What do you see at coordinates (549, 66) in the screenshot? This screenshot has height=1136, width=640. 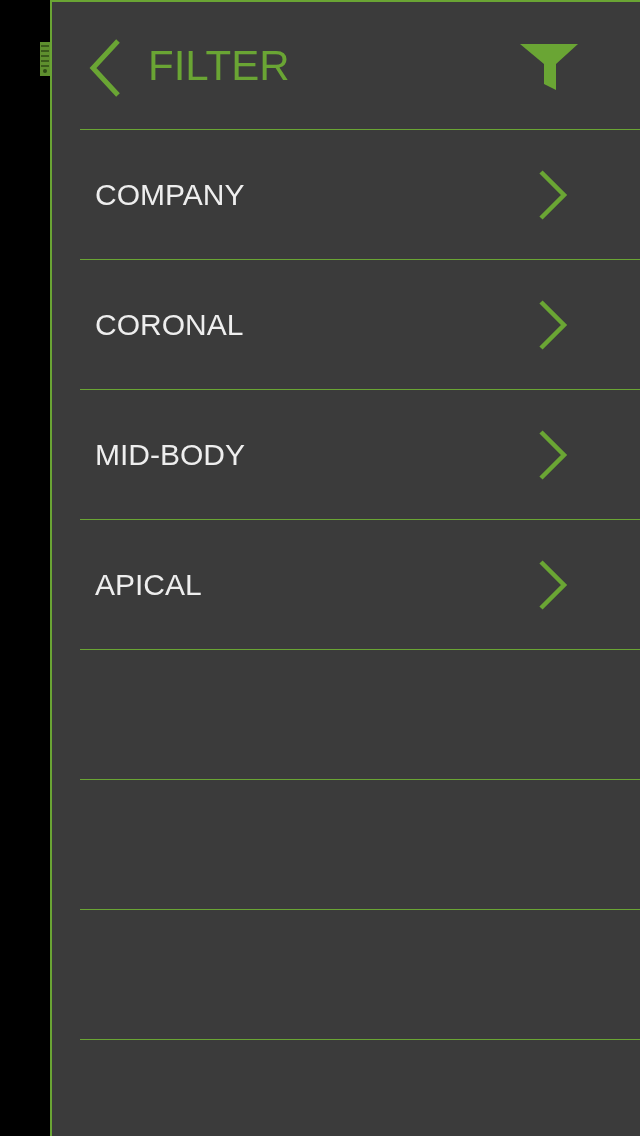 I see `filter-icon` at bounding box center [549, 66].